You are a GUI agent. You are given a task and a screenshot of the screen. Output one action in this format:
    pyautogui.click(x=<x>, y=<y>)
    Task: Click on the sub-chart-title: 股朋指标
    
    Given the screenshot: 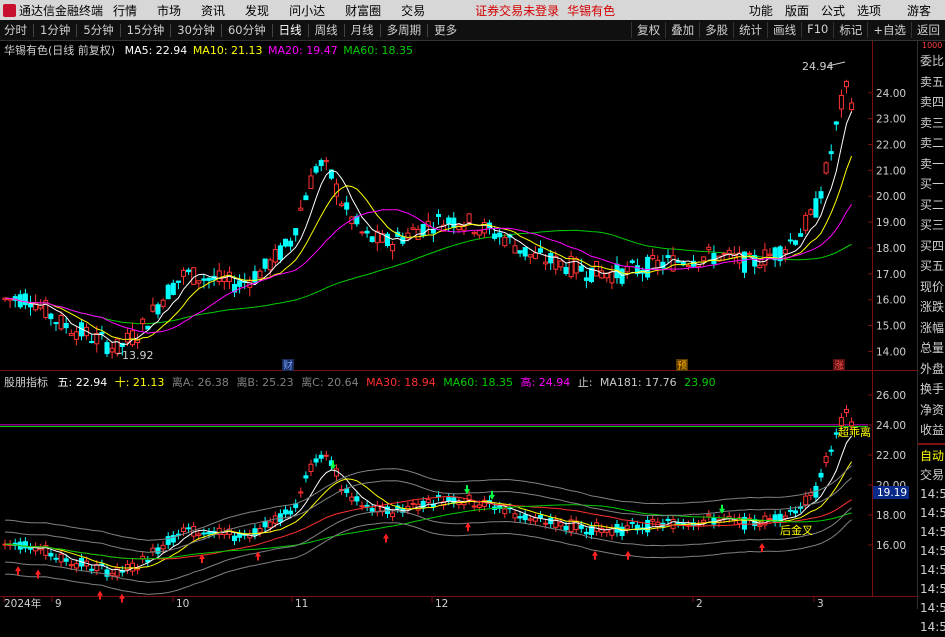 What is the action you would take?
    pyautogui.click(x=26, y=382)
    